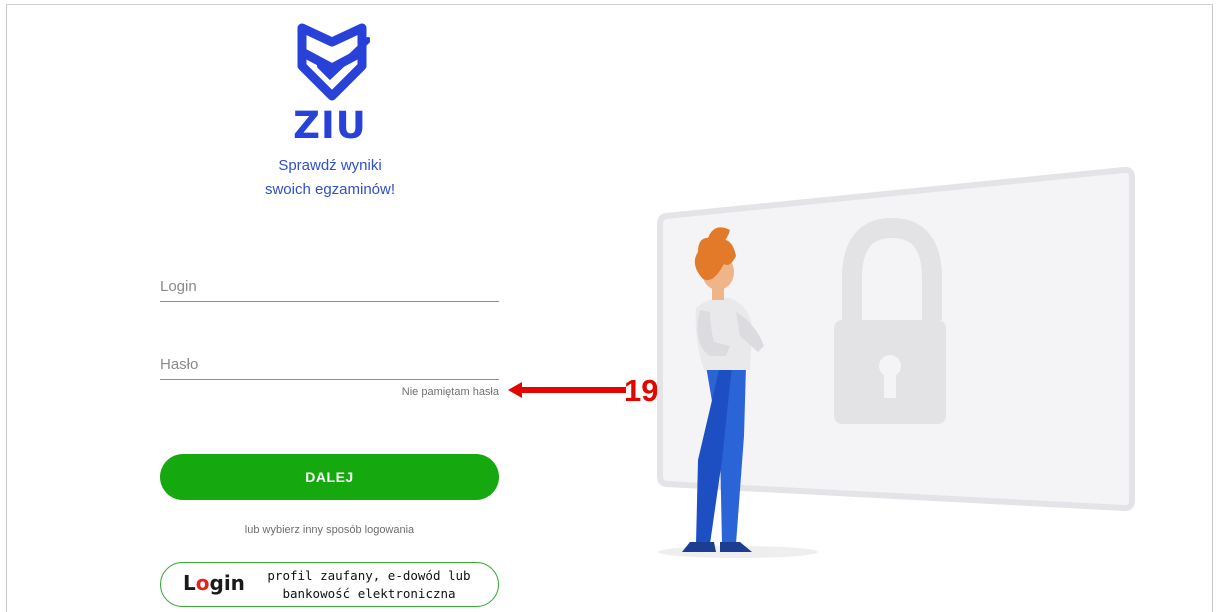  What do you see at coordinates (329, 285) in the screenshot?
I see `login-input: Login` at bounding box center [329, 285].